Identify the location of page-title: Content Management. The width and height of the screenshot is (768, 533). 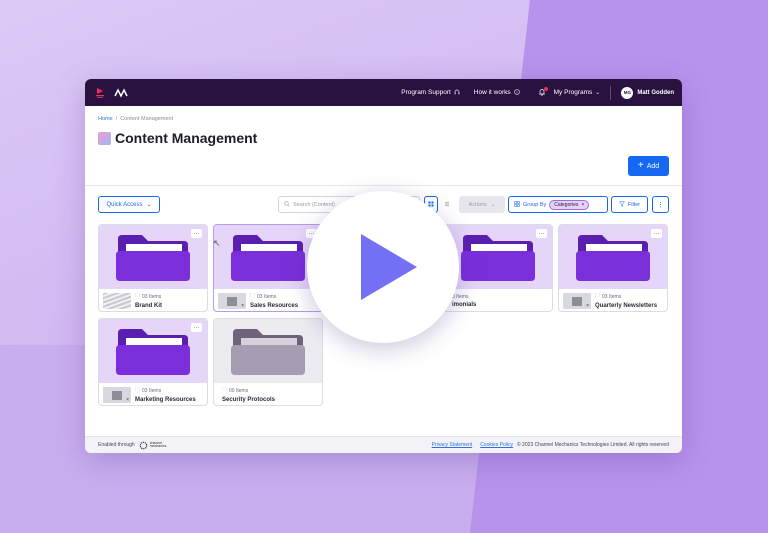
(186, 138).